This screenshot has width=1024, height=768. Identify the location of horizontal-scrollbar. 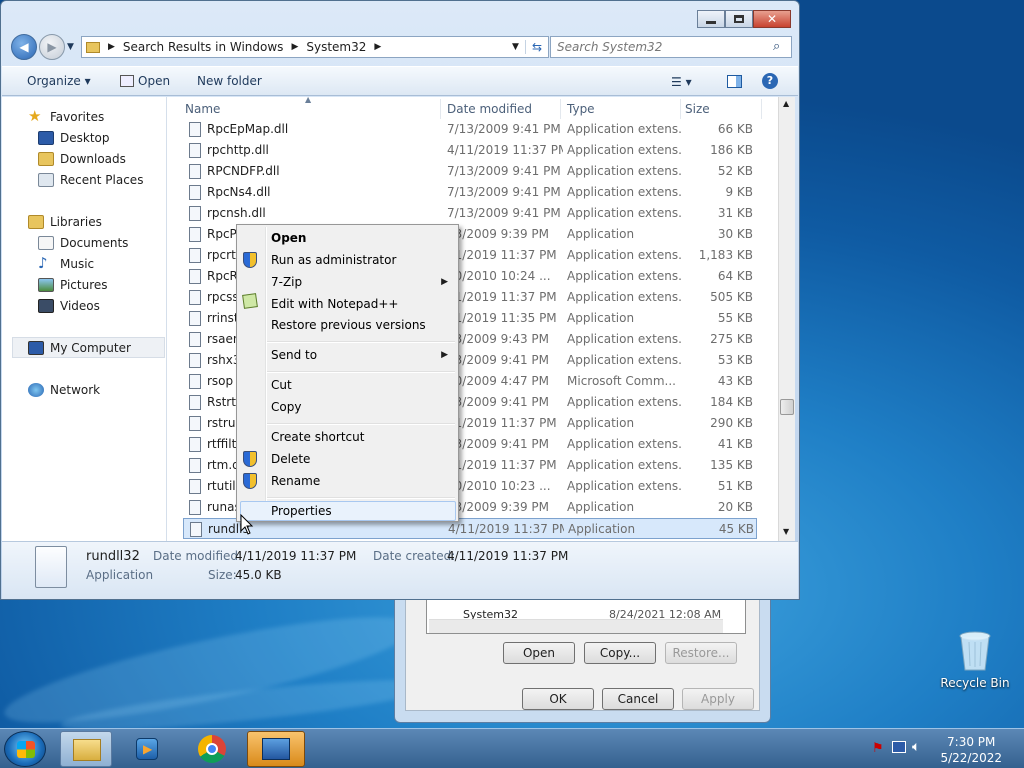
(576, 626).